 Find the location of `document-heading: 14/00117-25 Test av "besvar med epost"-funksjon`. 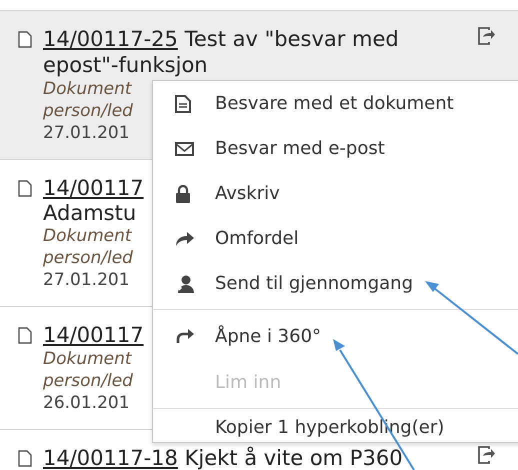

document-heading: 14/00117-25 Test av "besvar med epost"-funksjon is located at coordinates (221, 52).